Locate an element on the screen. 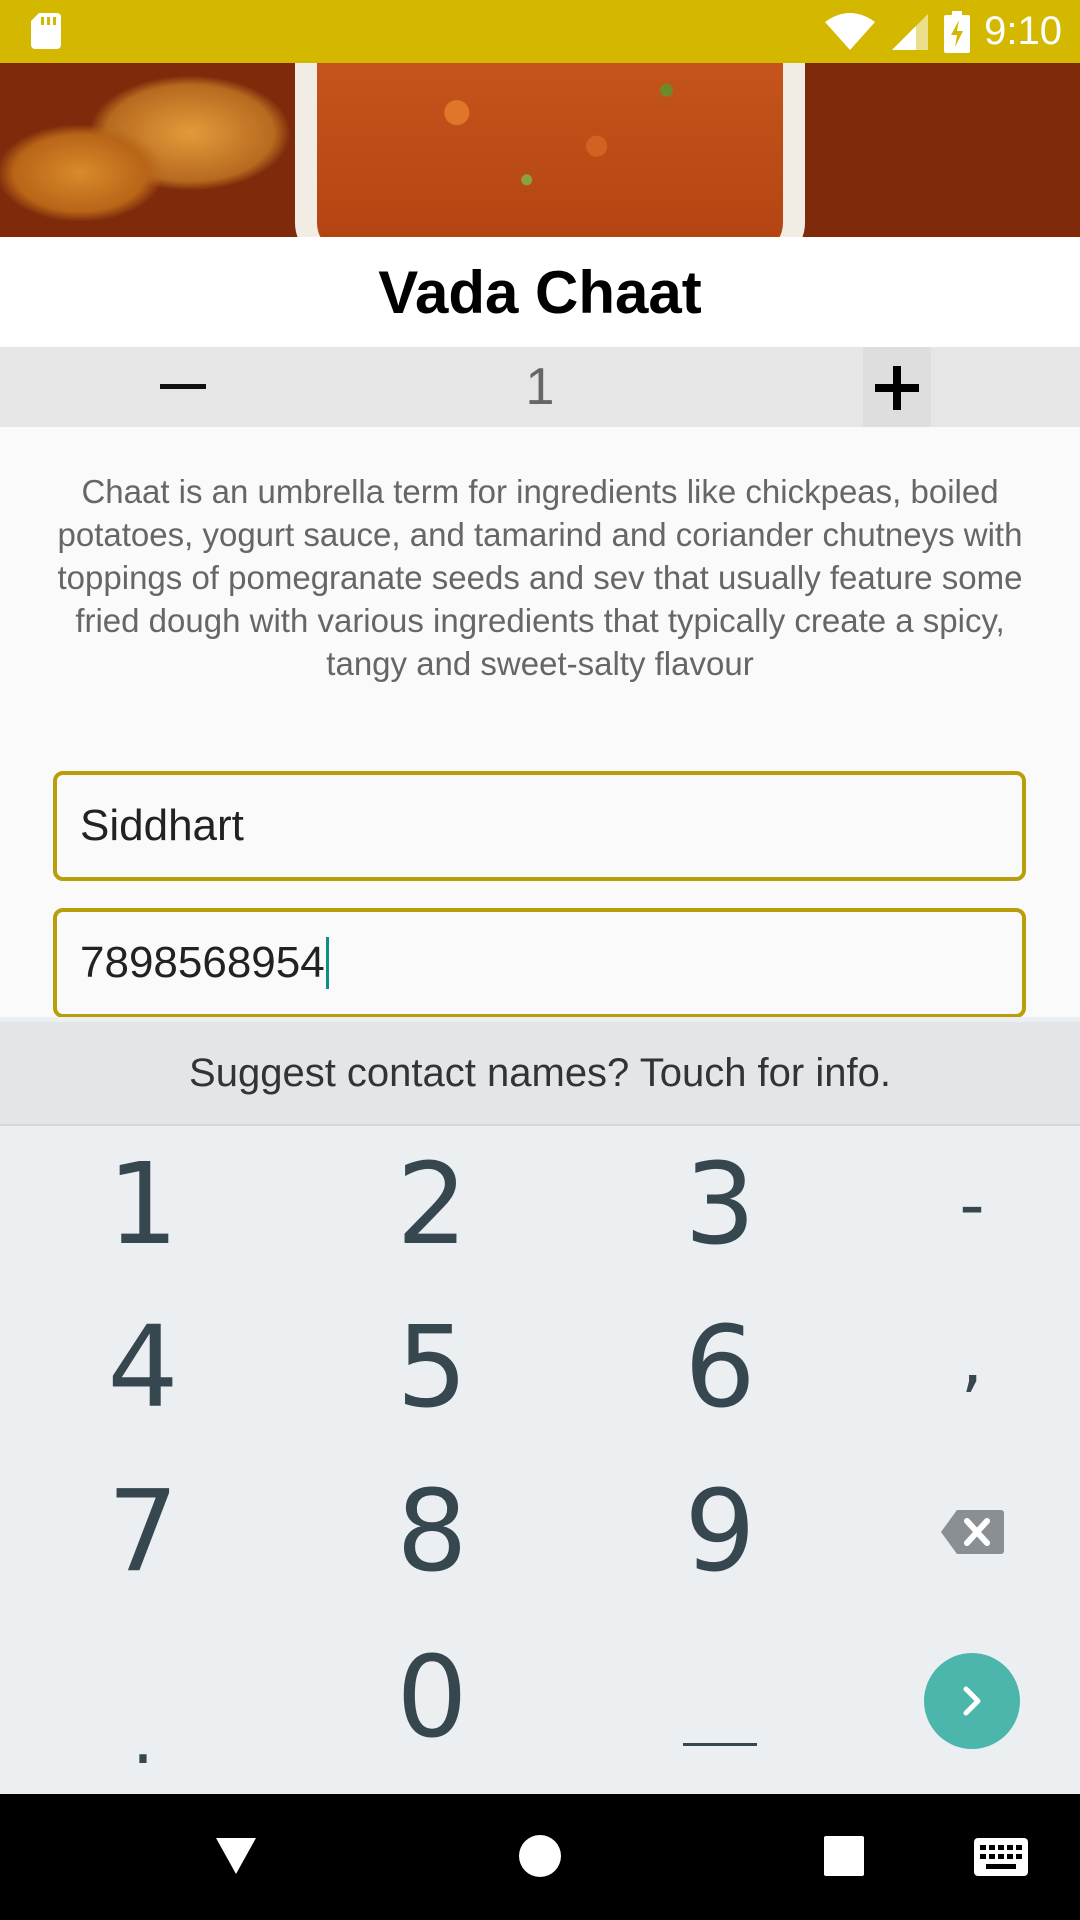  next-button is located at coordinates (972, 1701).